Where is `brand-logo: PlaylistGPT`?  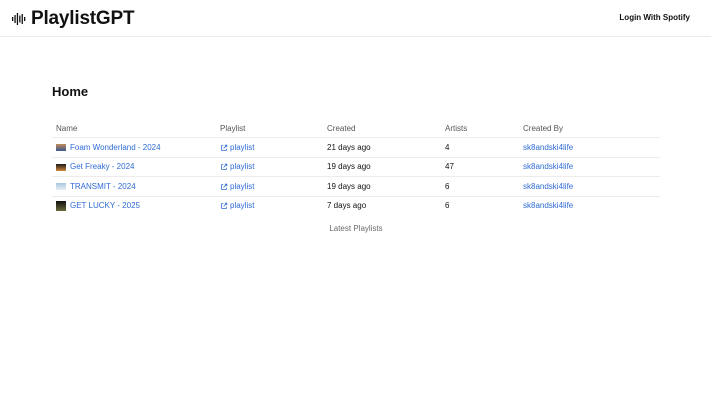 brand-logo: PlaylistGPT is located at coordinates (73, 19).